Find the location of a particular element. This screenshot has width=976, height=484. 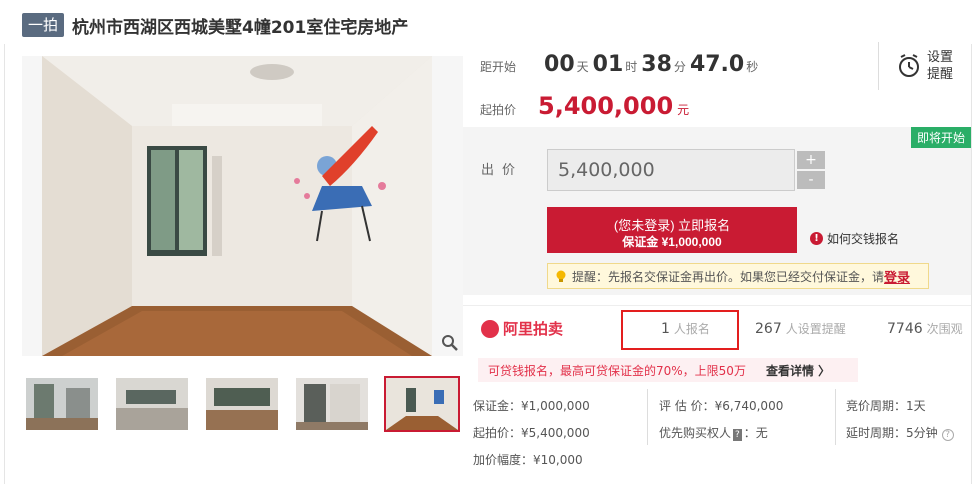

countdown-minutes: 38 is located at coordinates (656, 64).